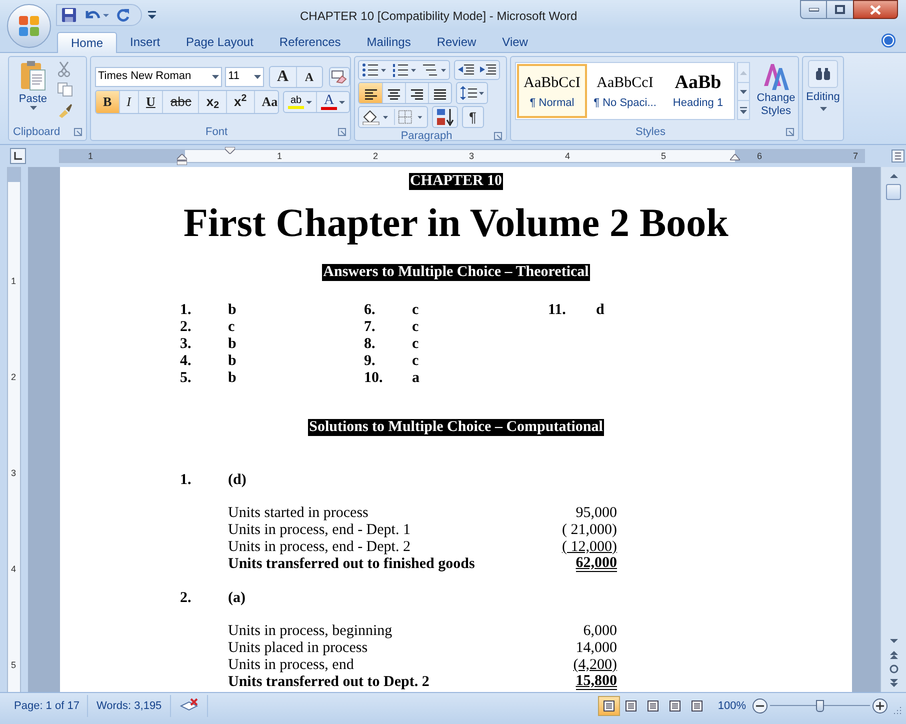 Image resolution: width=906 pixels, height=724 pixels. I want to click on group-label: Styles, so click(651, 132).